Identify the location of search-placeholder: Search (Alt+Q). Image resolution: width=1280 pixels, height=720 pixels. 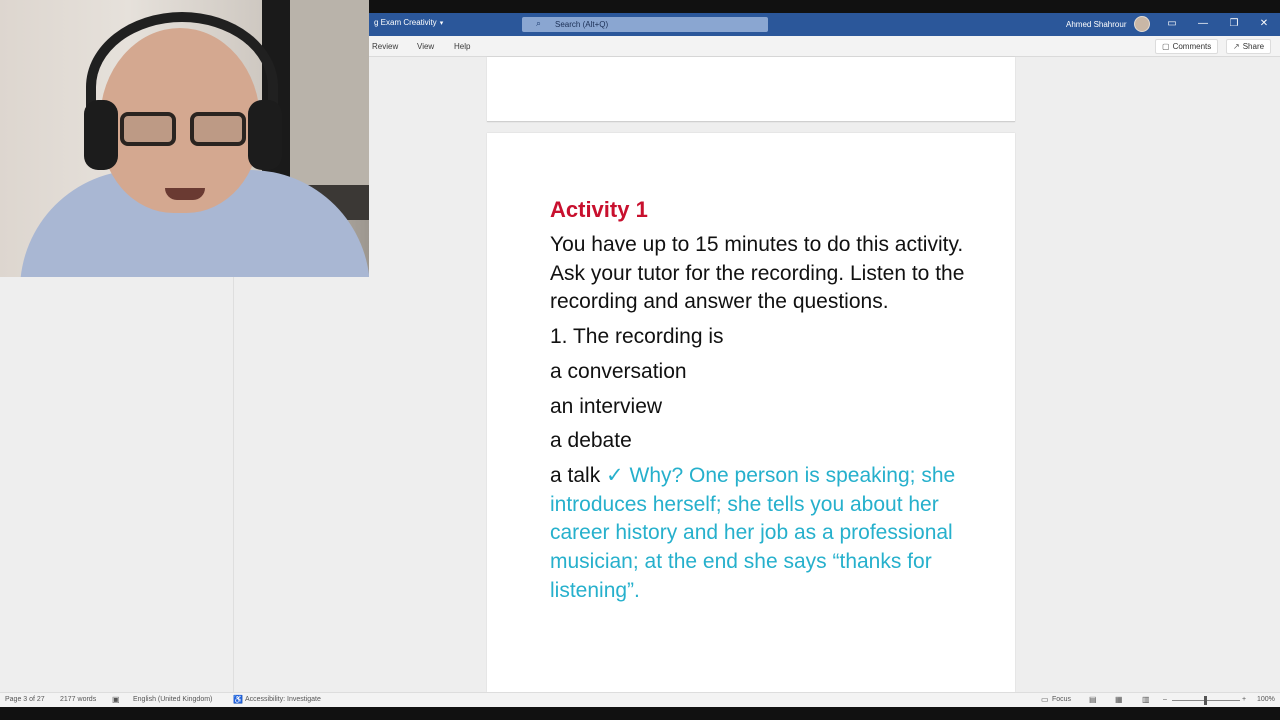
(582, 24).